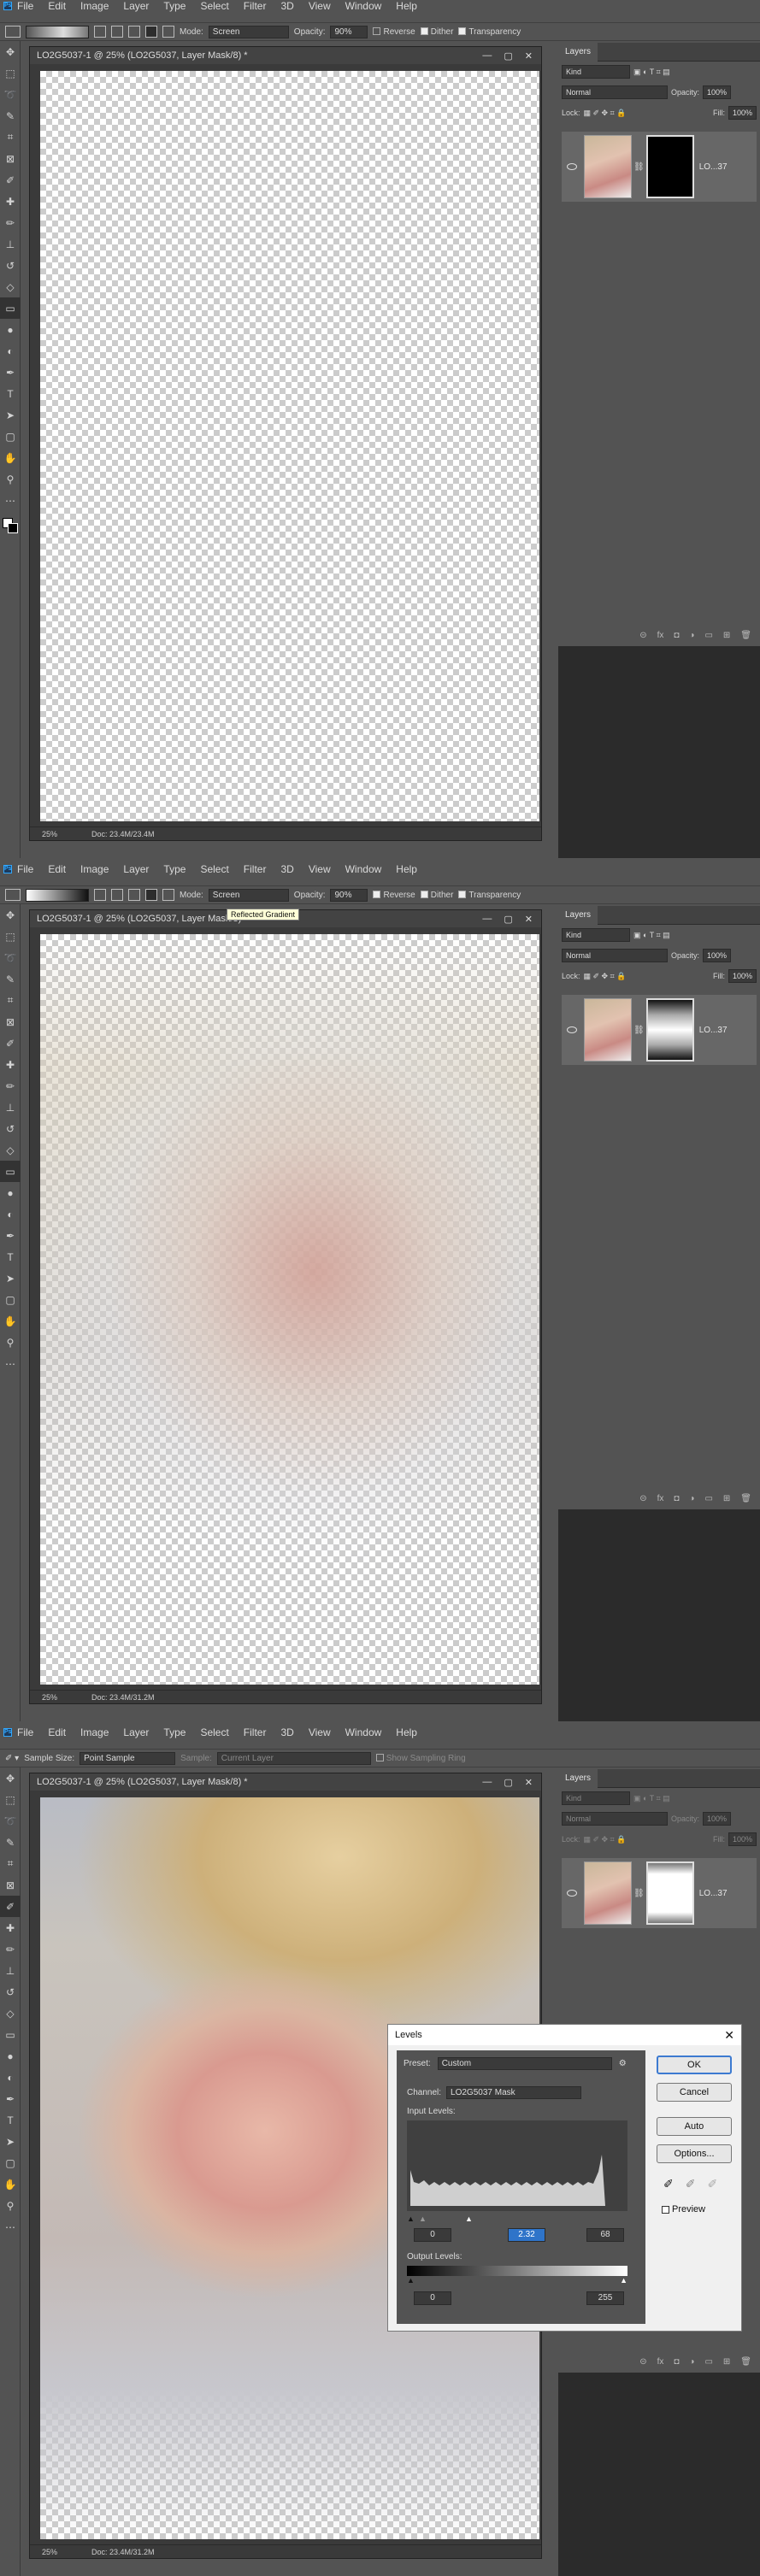  I want to click on dither-checkbox: Dither, so click(436, 32).